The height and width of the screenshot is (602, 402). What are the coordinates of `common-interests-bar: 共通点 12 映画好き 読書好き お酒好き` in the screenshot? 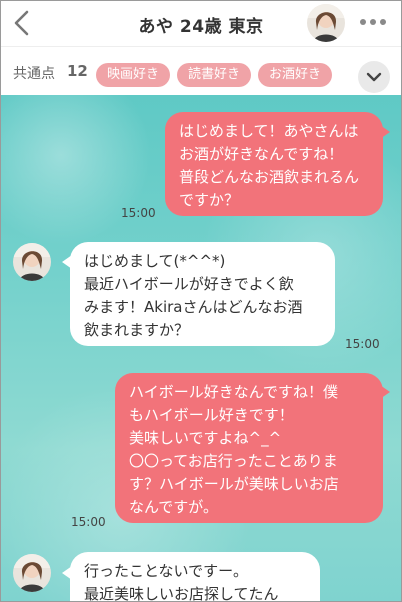 It's located at (201, 71).